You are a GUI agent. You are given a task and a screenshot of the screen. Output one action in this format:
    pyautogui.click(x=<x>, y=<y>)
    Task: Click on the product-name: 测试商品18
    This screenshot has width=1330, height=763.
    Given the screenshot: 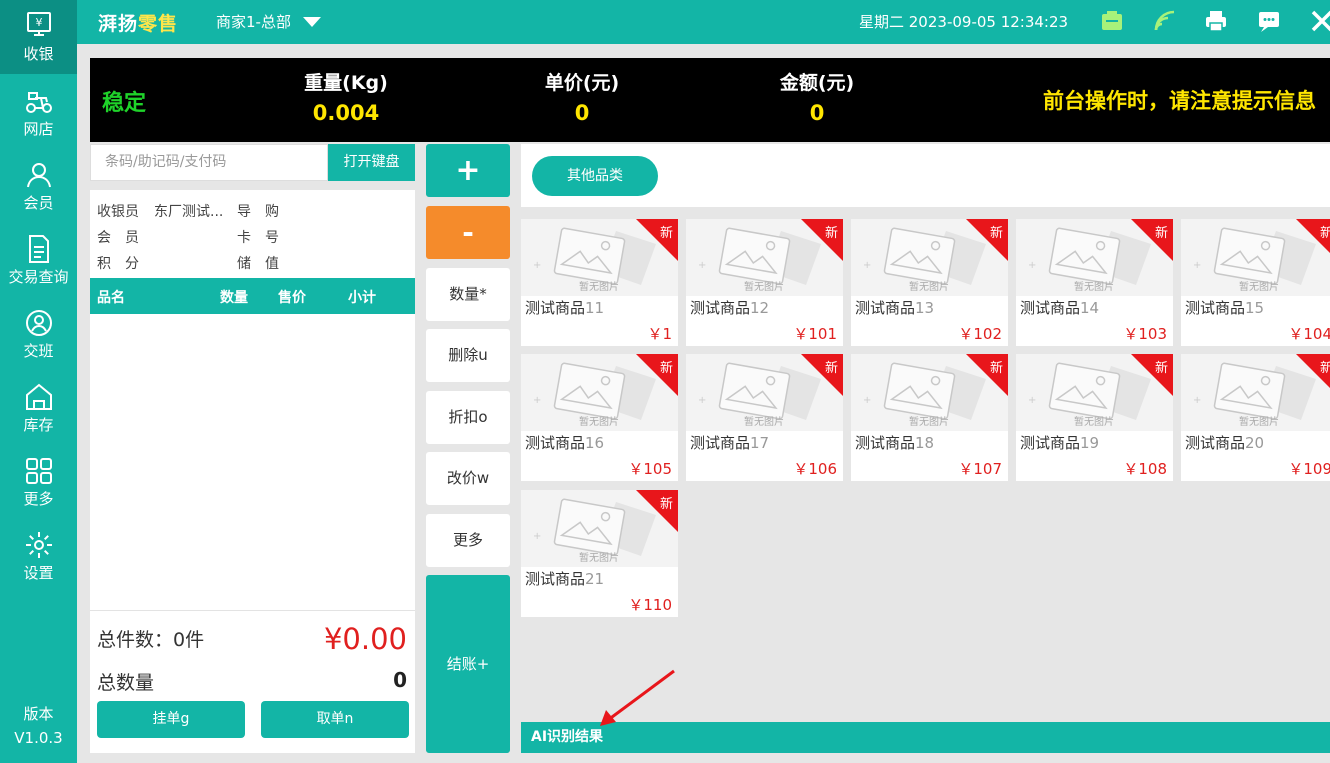 What is the action you would take?
    pyautogui.click(x=894, y=442)
    